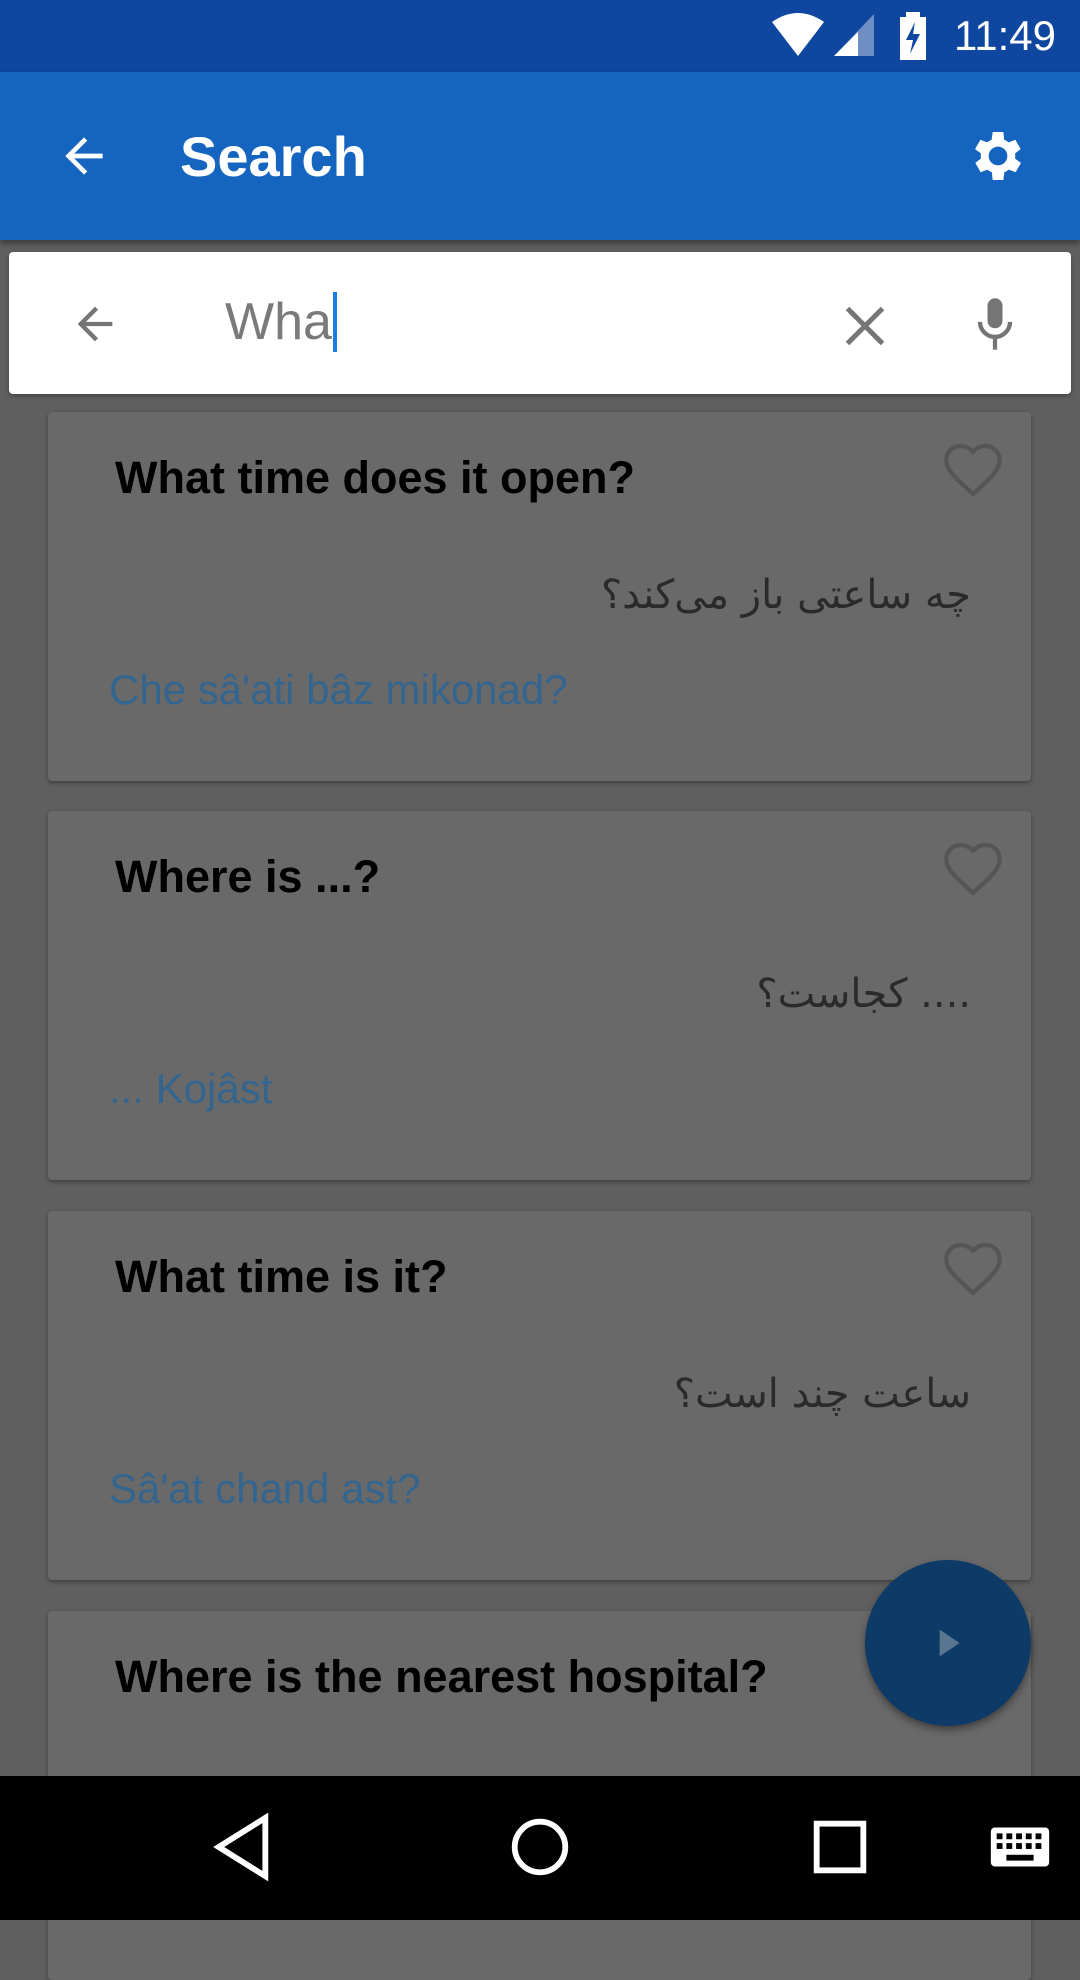  Describe the element at coordinates (1005, 35) in the screenshot. I see `clock: 11:49` at that location.